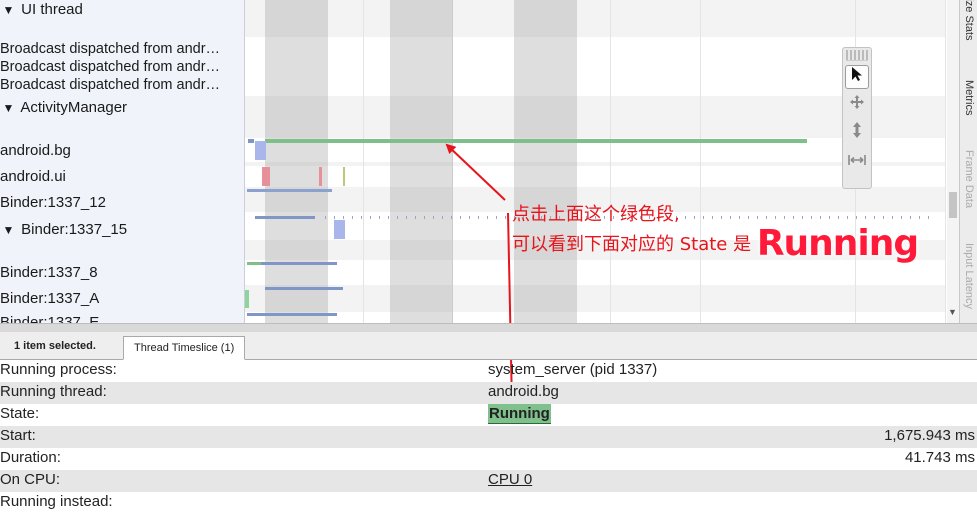 This screenshot has width=977, height=526. I want to click on track-group-activity-manager: ▼ ActivityManager, so click(121, 108).